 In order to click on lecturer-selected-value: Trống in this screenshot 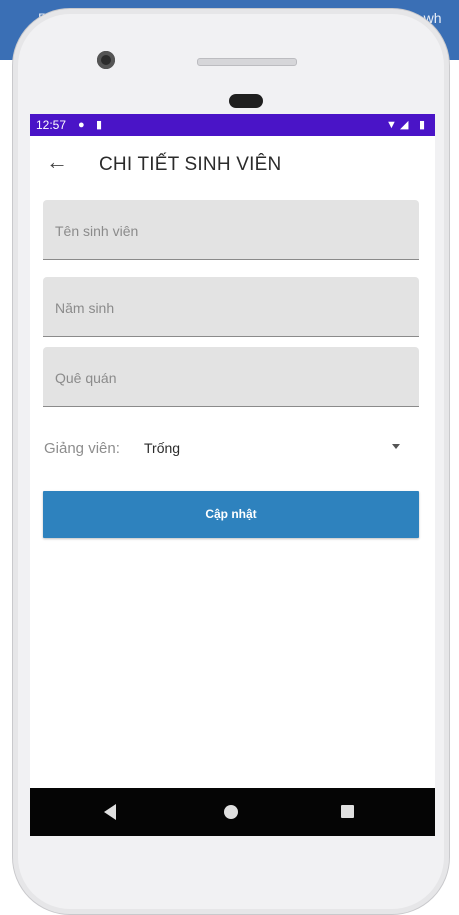, I will do `click(162, 448)`.